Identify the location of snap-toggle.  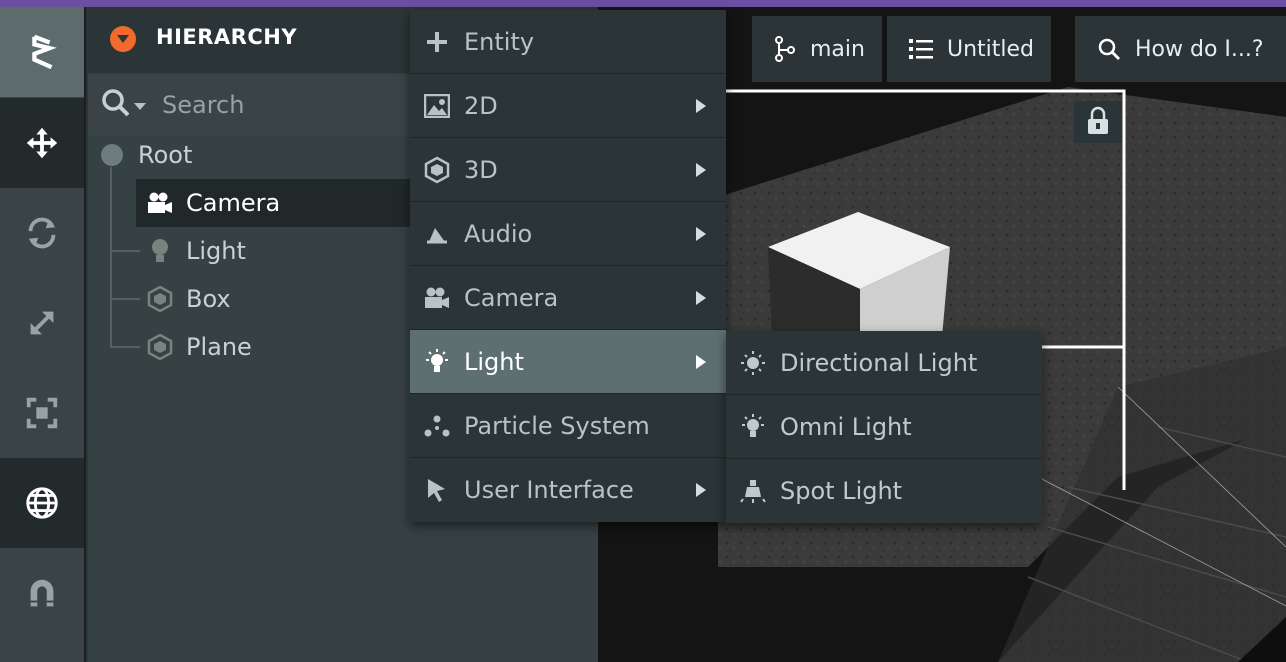
(42, 593).